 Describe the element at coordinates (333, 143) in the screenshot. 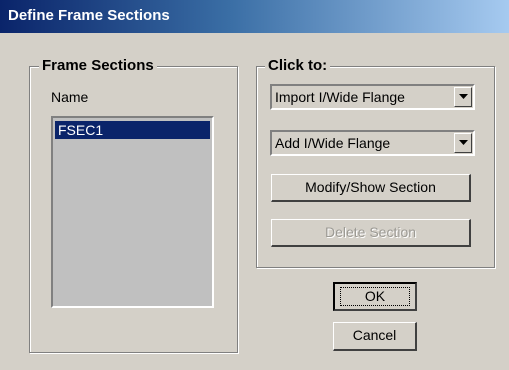

I see `add-dropdown-value: Add I/Wide Flange` at that location.